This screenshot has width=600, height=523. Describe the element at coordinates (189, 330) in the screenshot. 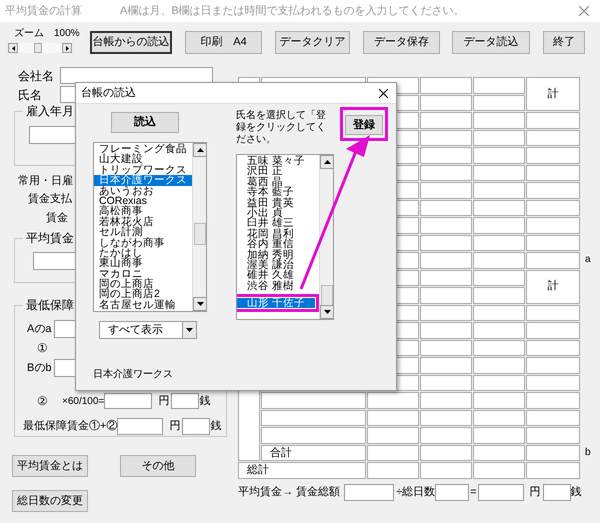

I see `dropdown-arrow-icon` at that location.